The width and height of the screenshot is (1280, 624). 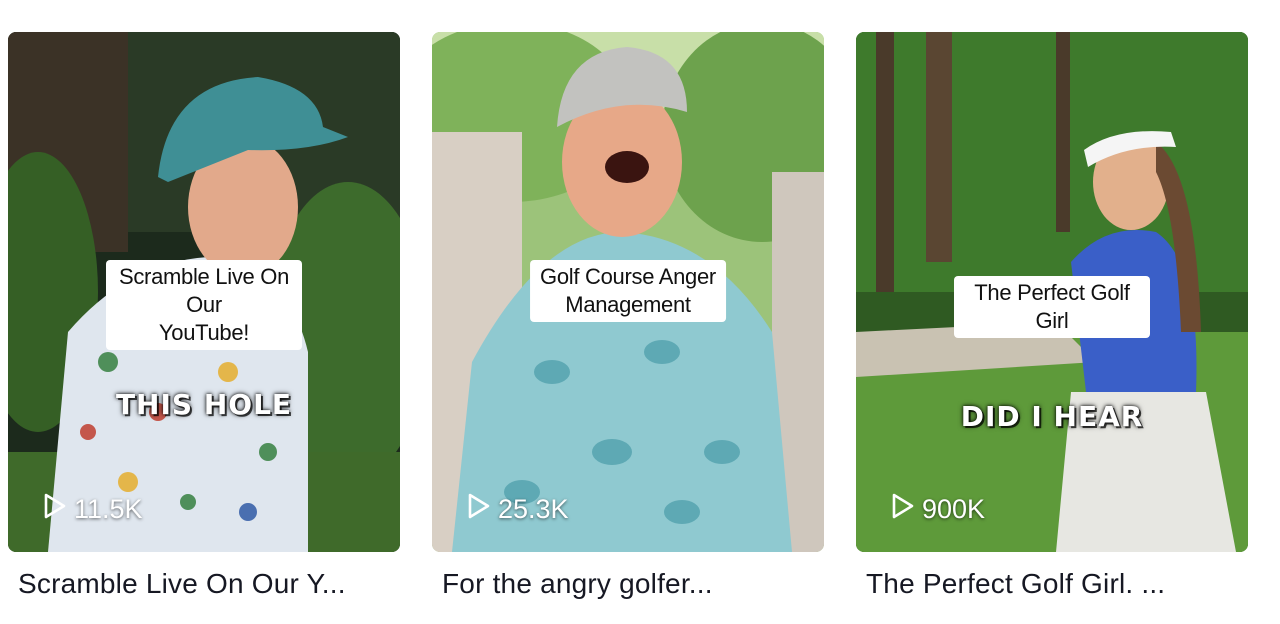 I want to click on view-count-value: 900K, so click(x=954, y=509).